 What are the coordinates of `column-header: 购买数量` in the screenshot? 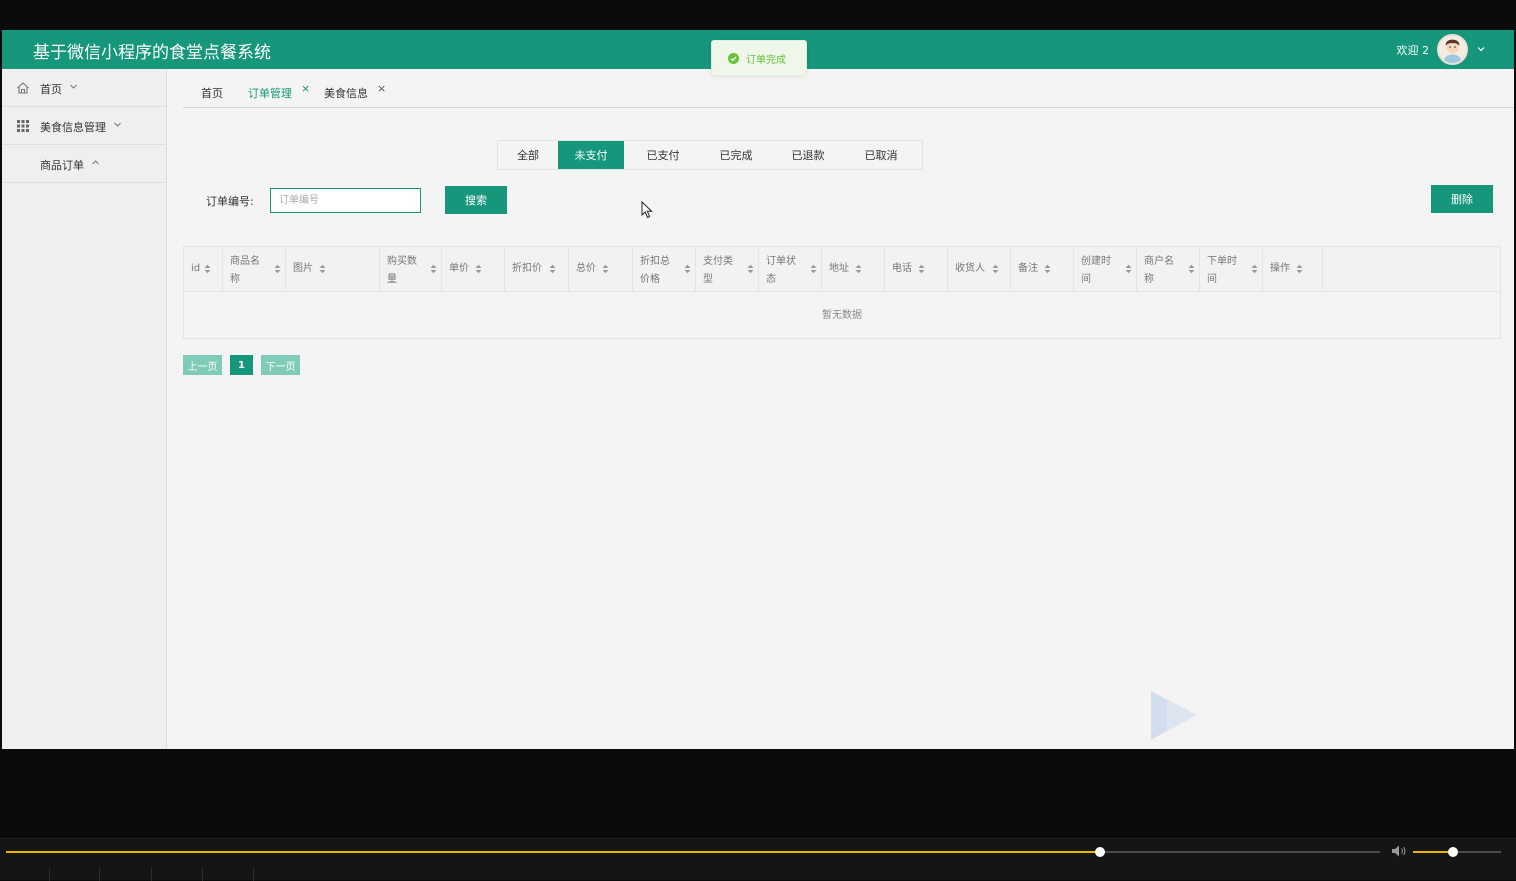 It's located at (411, 269).